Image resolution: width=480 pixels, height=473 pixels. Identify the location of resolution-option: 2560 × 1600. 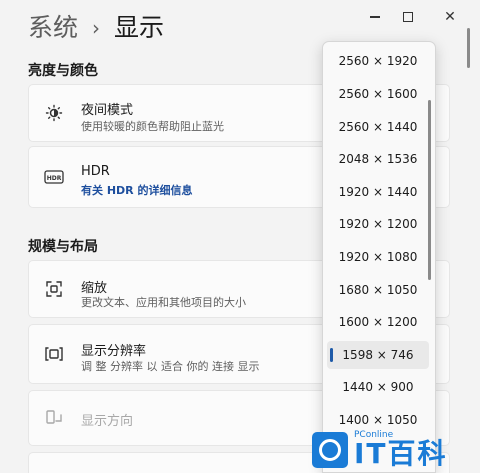
(378, 94).